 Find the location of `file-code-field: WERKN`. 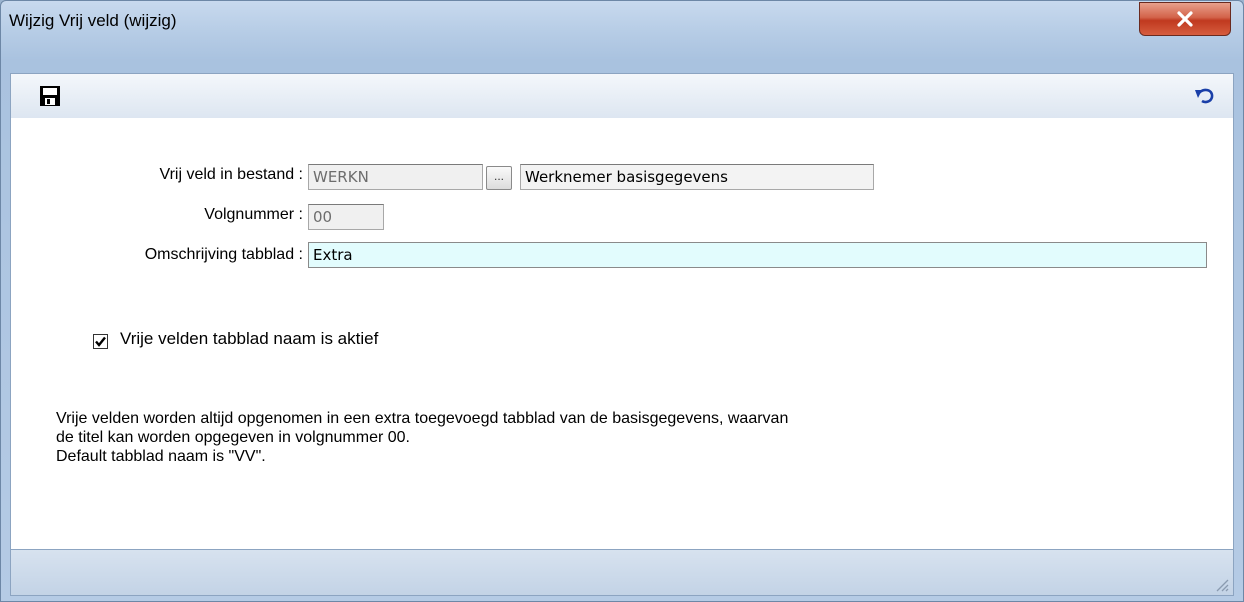

file-code-field: WERKN is located at coordinates (395, 177).